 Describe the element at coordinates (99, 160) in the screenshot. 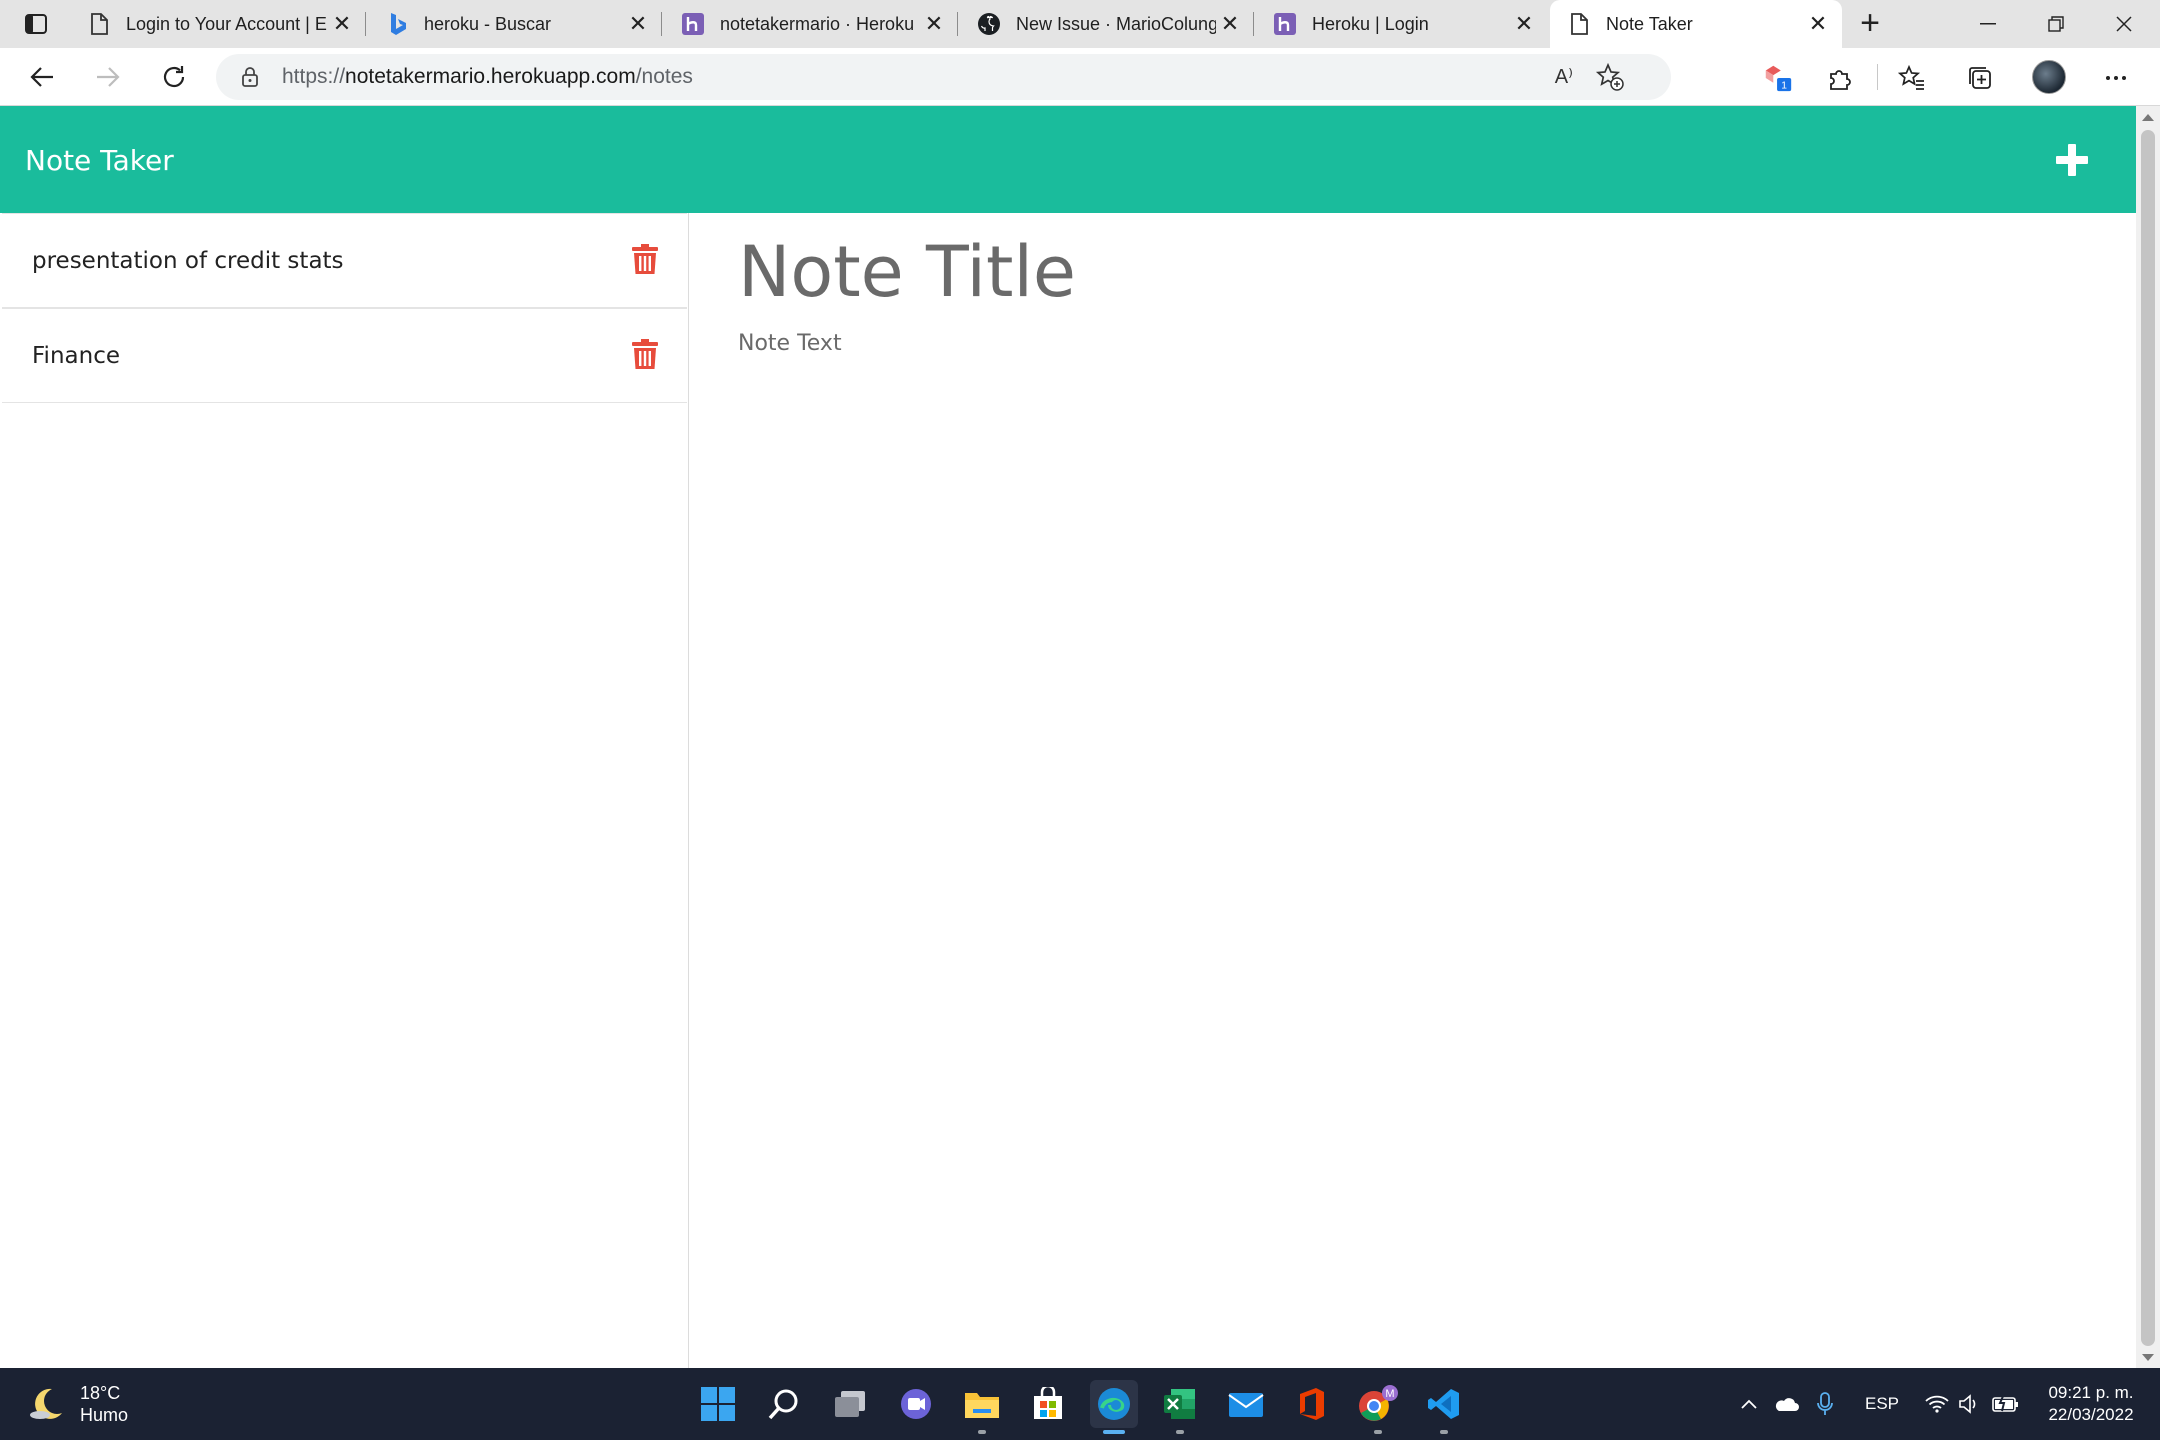

I see `app-title: Note Taker` at that location.